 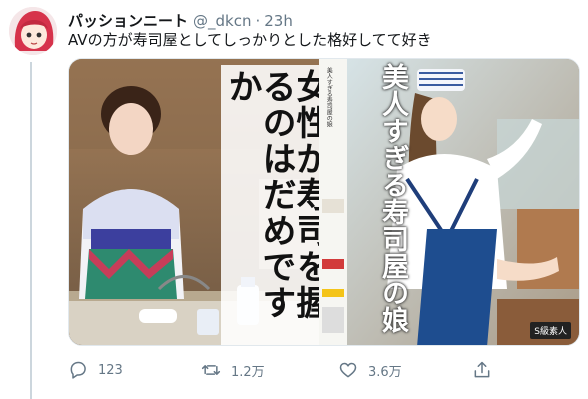 What do you see at coordinates (128, 20) in the screenshot?
I see `display-name: パッションニート` at bounding box center [128, 20].